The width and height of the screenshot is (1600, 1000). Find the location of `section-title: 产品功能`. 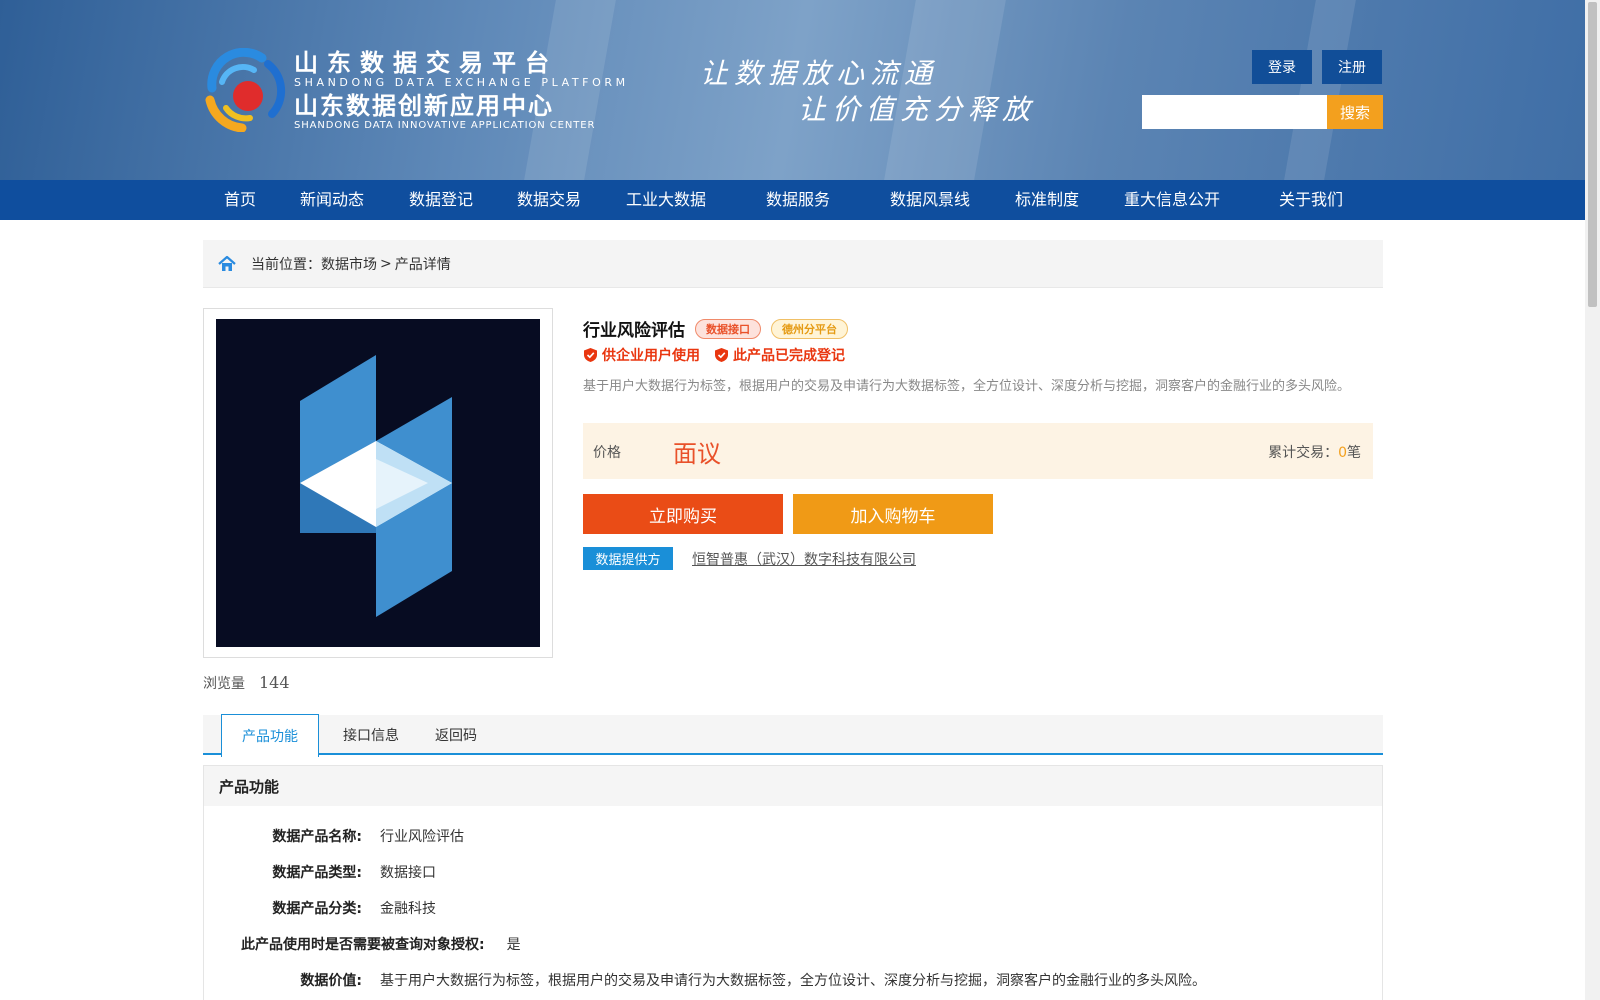

section-title: 产品功能 is located at coordinates (793, 786).